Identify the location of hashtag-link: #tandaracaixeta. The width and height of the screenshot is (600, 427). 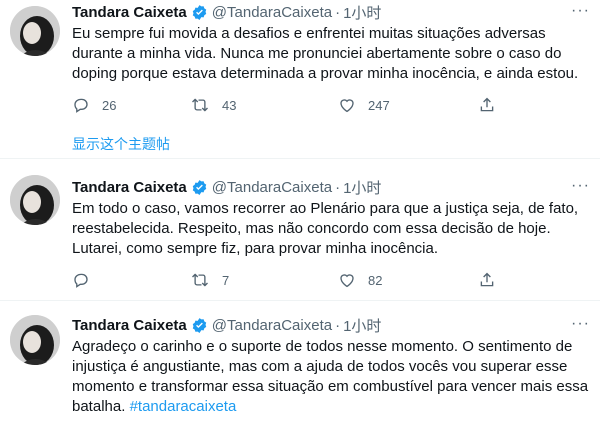
(183, 406).